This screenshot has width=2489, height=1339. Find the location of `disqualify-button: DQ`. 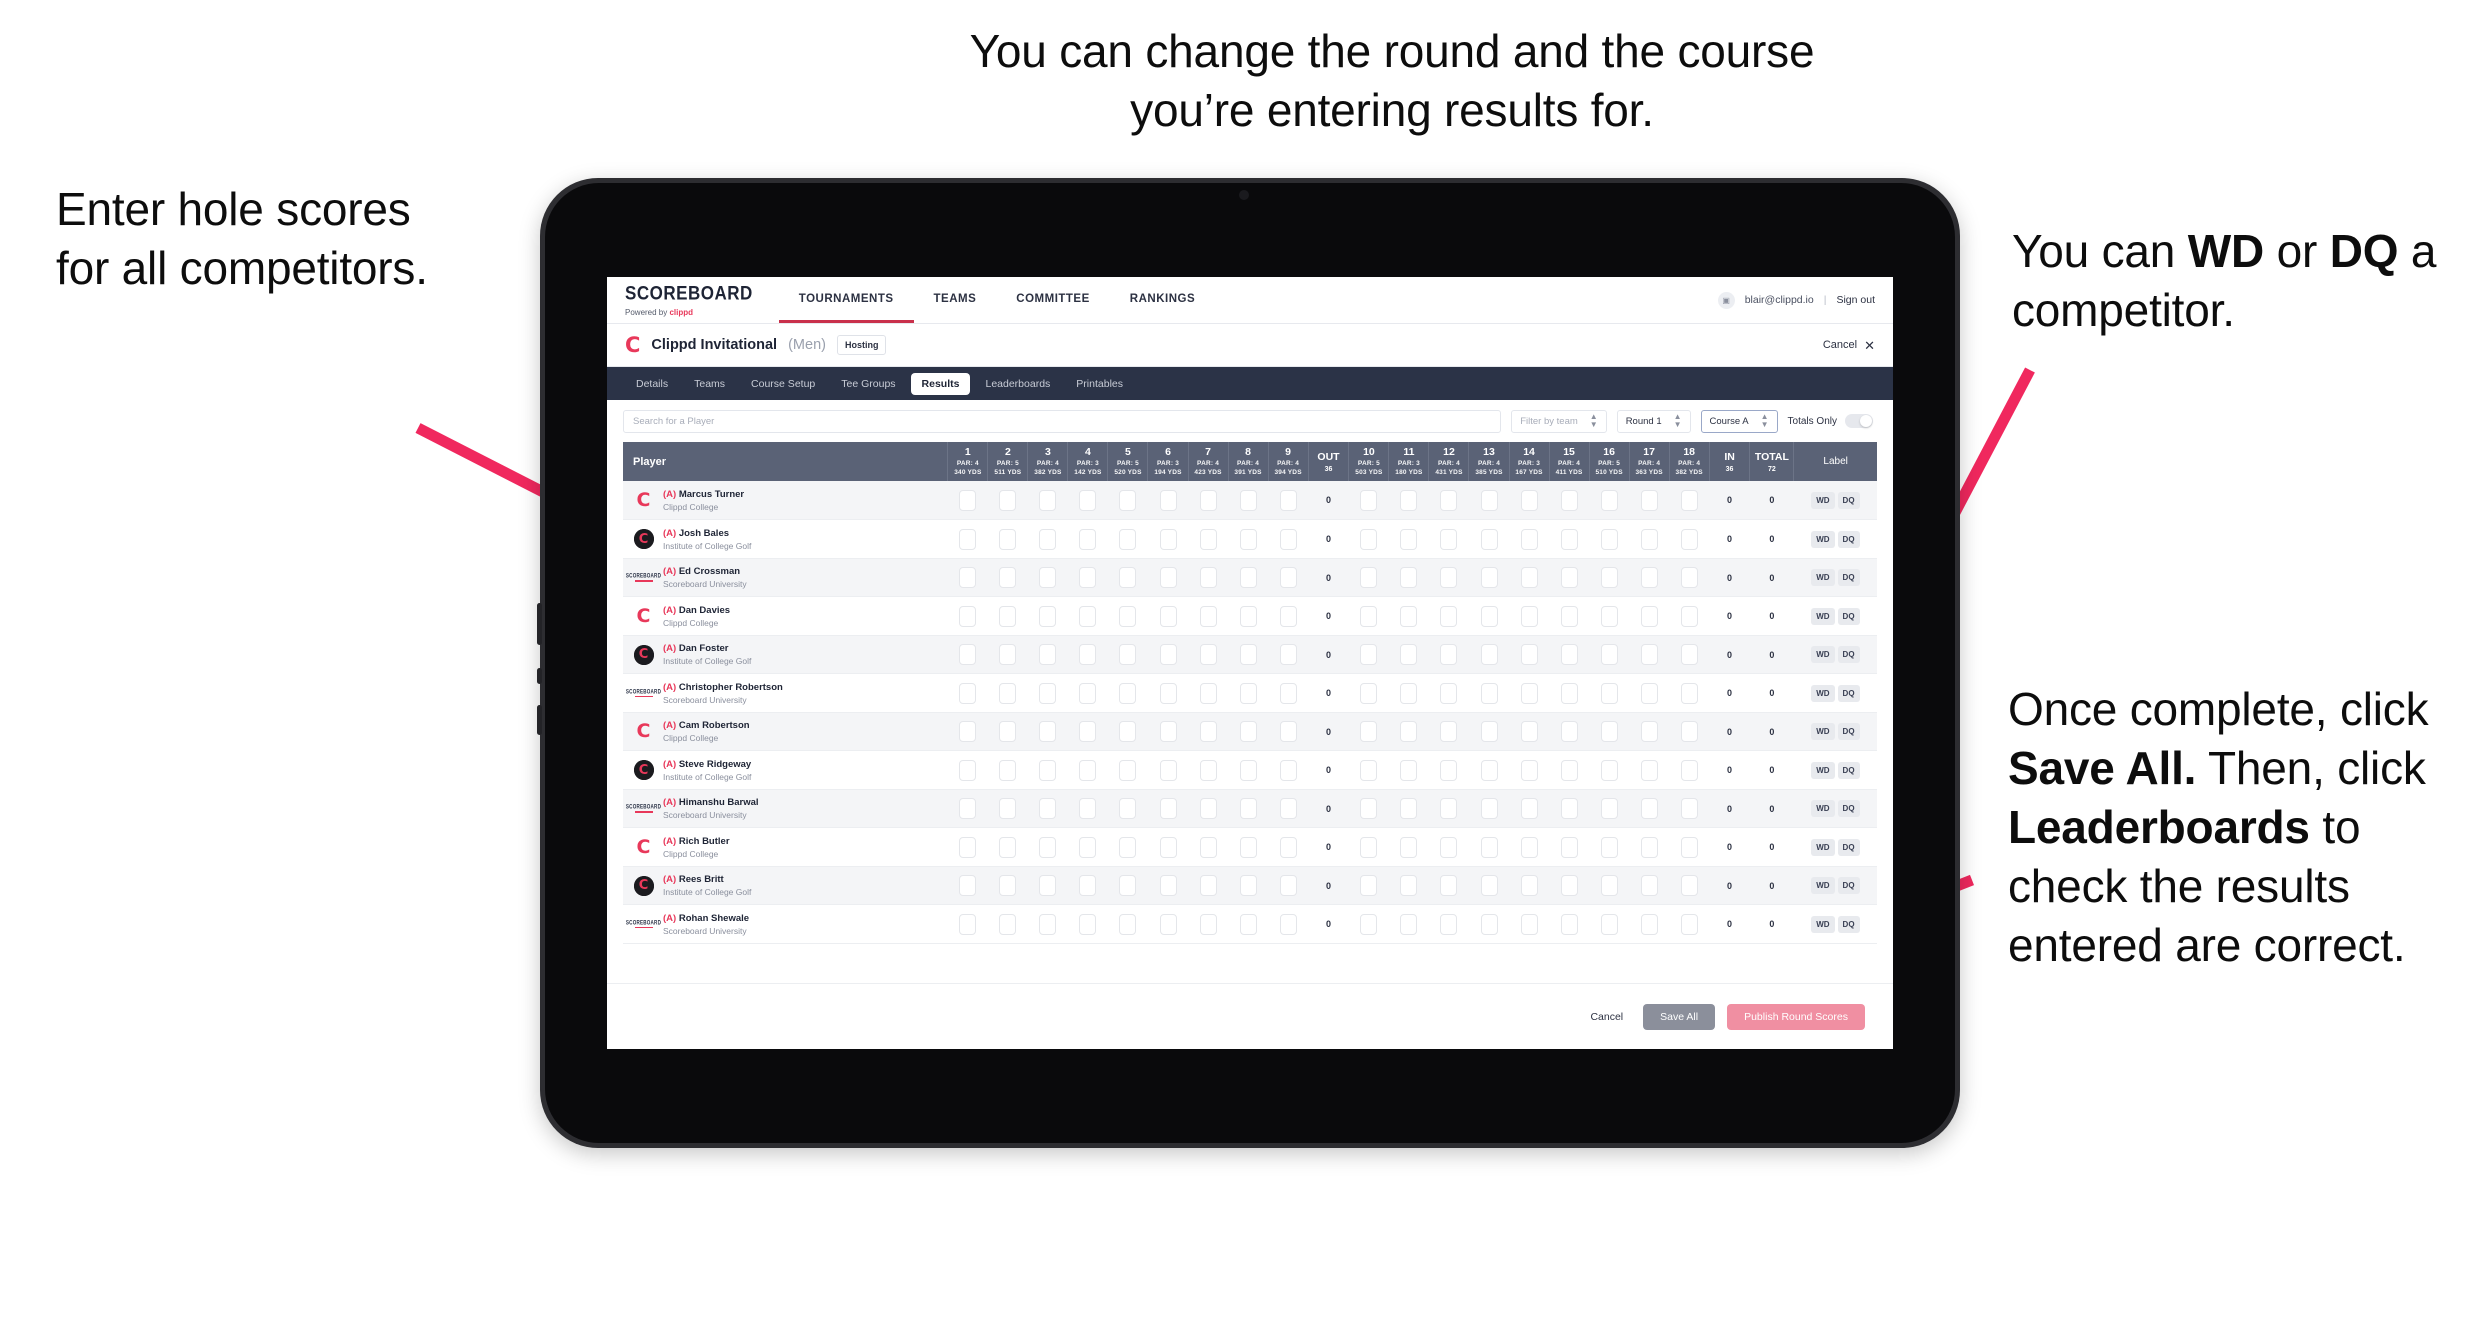

disqualify-button: DQ is located at coordinates (1848, 732).